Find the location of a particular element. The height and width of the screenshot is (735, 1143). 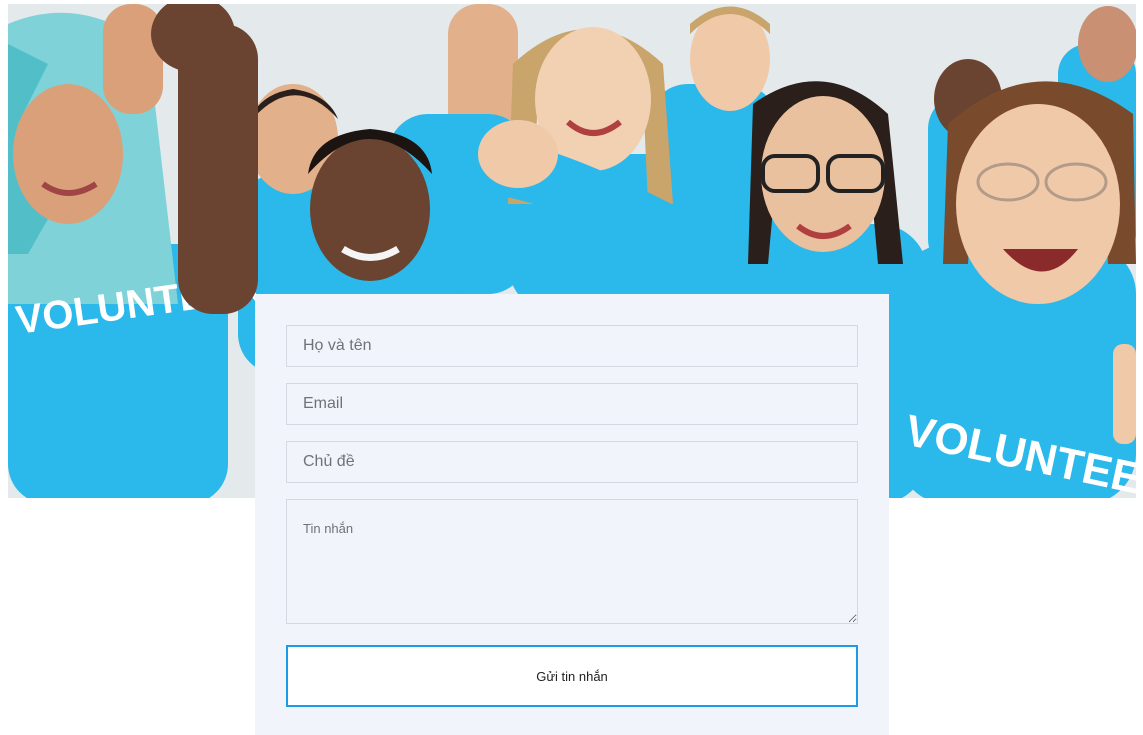

email-input is located at coordinates (572, 404).